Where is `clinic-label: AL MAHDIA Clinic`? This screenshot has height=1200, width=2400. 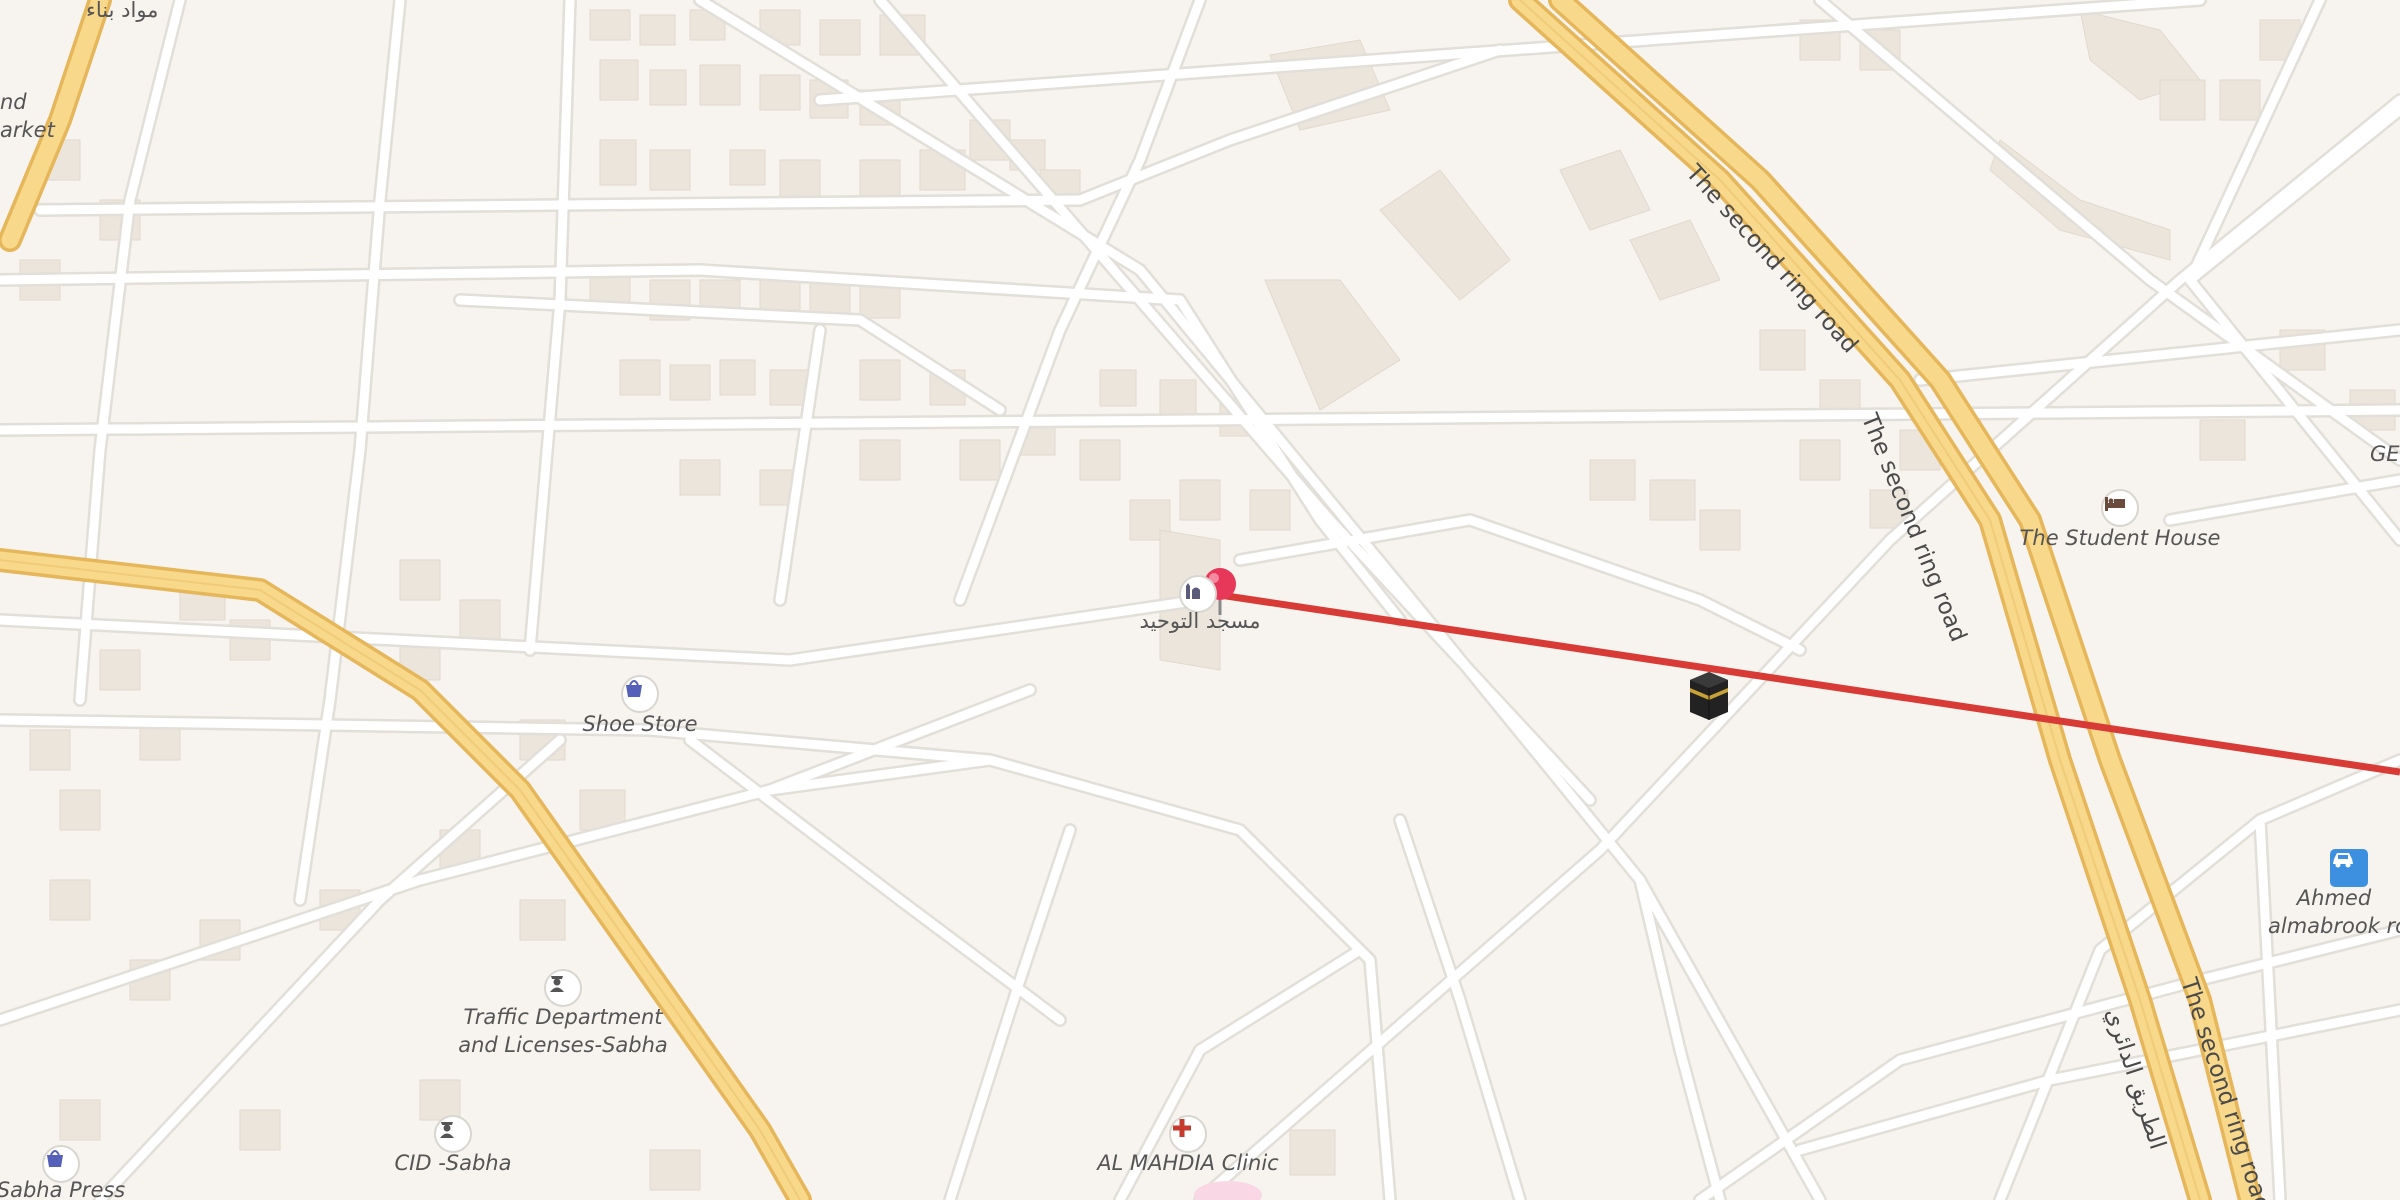
clinic-label: AL MAHDIA Clinic is located at coordinates (1188, 1163).